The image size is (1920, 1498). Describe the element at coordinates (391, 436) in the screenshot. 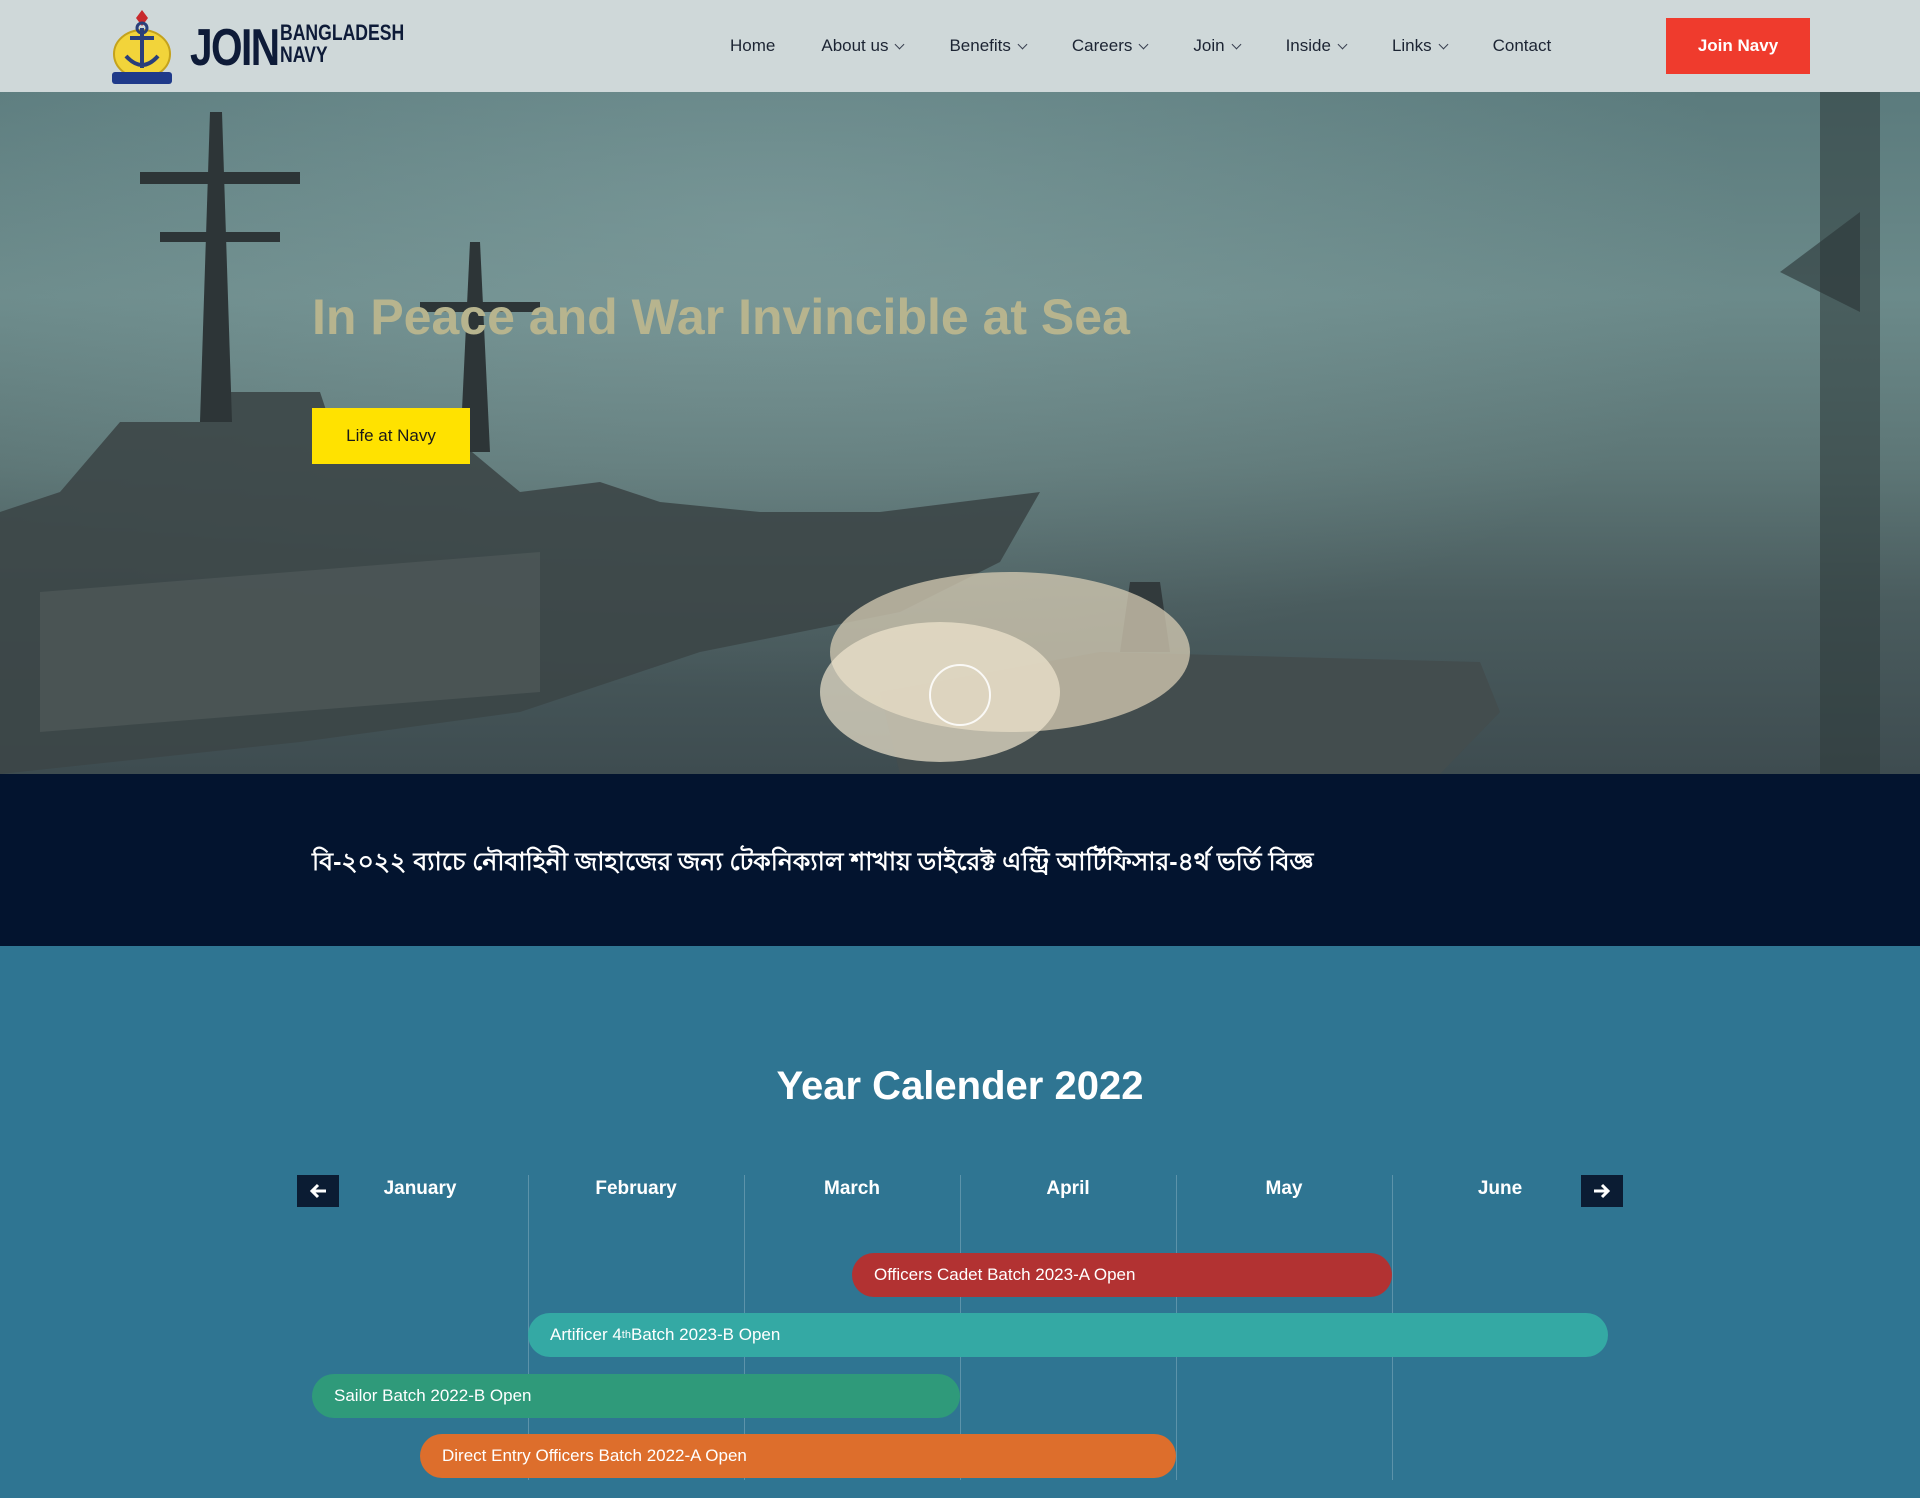

I see `life-at-navy-button: Life at Navy` at that location.